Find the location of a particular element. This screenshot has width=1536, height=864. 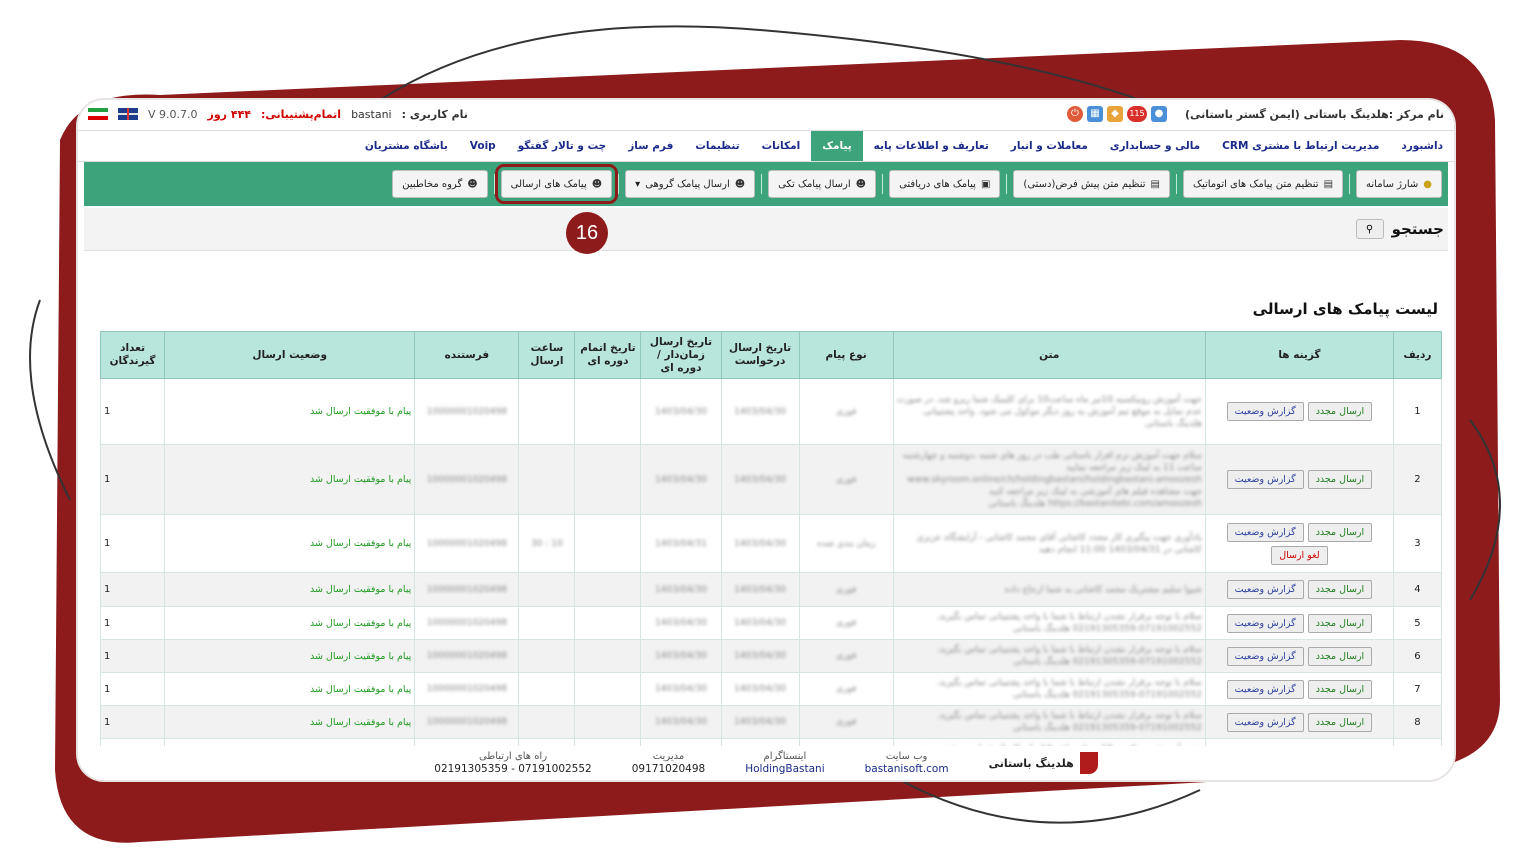

table-header-cell: تعداد گیرندگان is located at coordinates (133, 355).